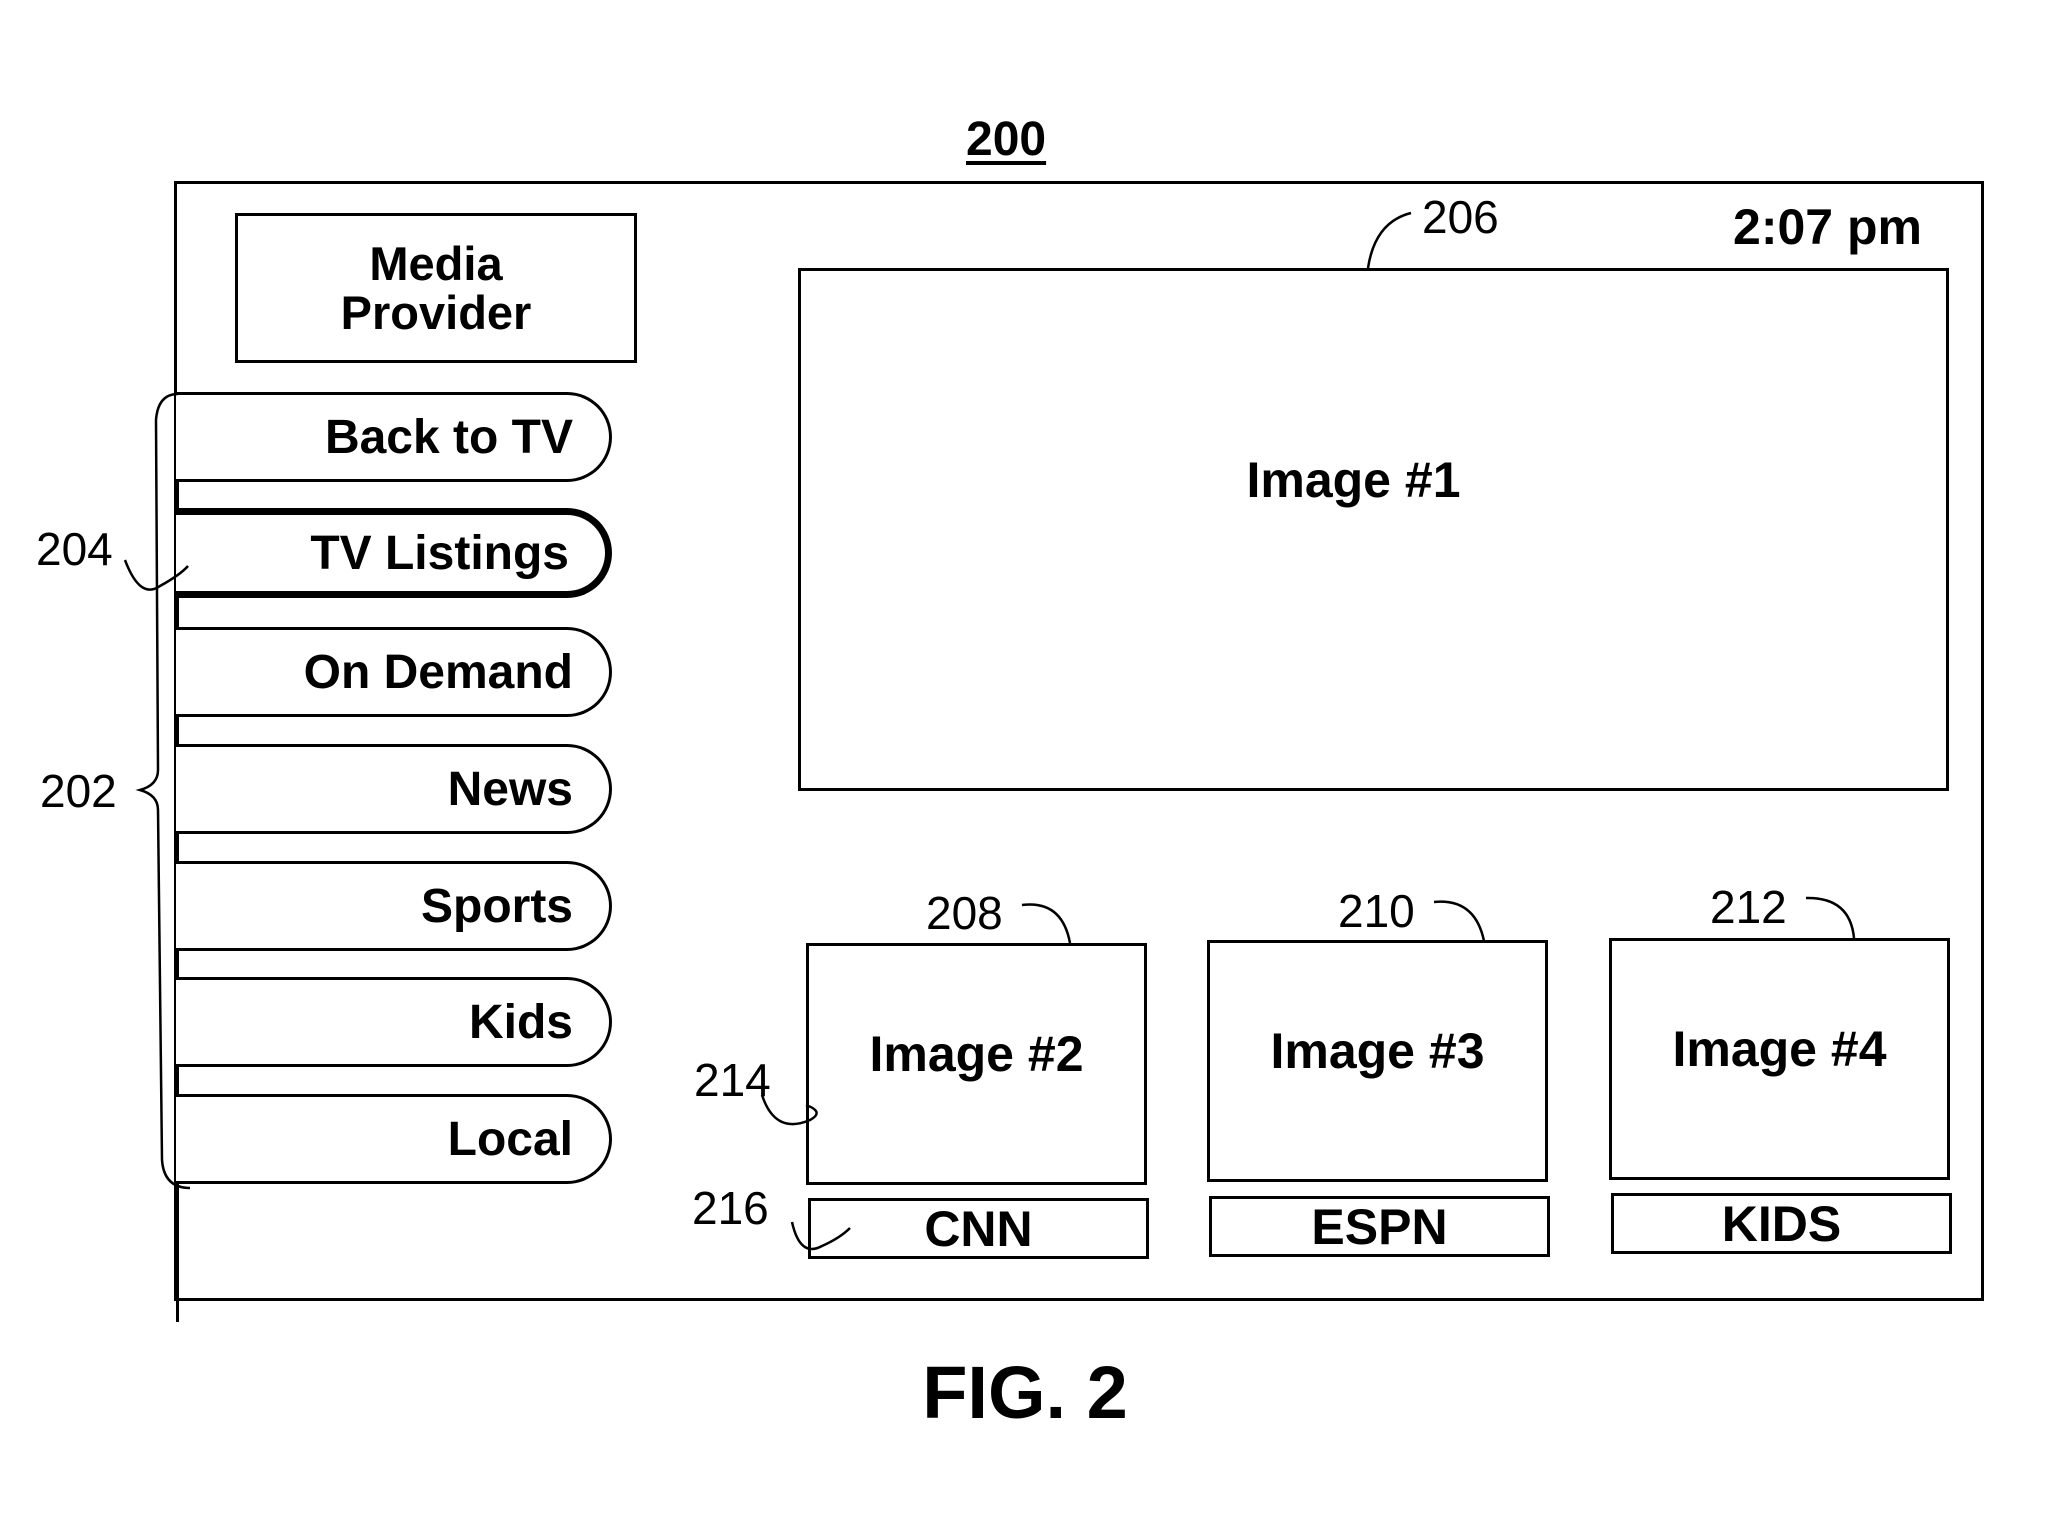  I want to click on menu-item-label: Back to TV, so click(448, 437).